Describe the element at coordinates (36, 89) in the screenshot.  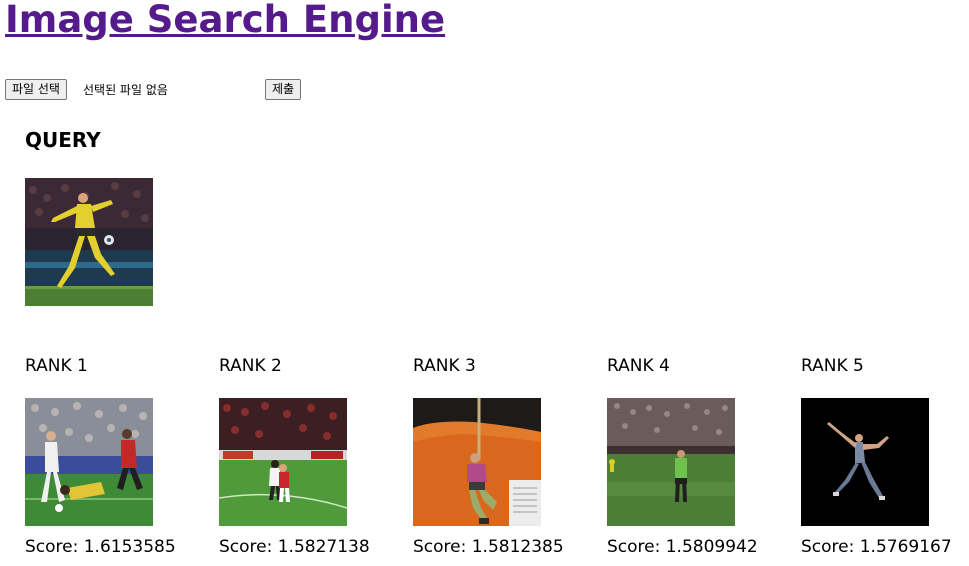
I see `choose-file-button: 파일 선택` at that location.